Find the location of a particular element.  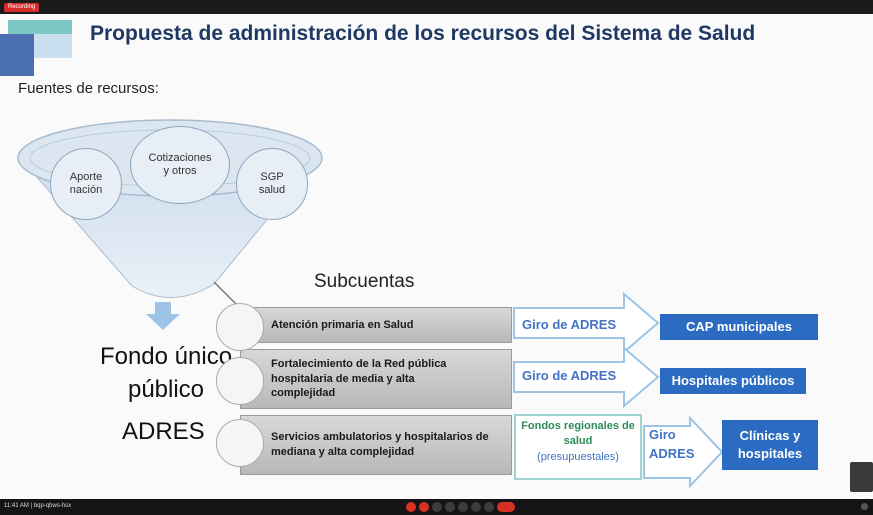

camera-icon is located at coordinates (437, 507).